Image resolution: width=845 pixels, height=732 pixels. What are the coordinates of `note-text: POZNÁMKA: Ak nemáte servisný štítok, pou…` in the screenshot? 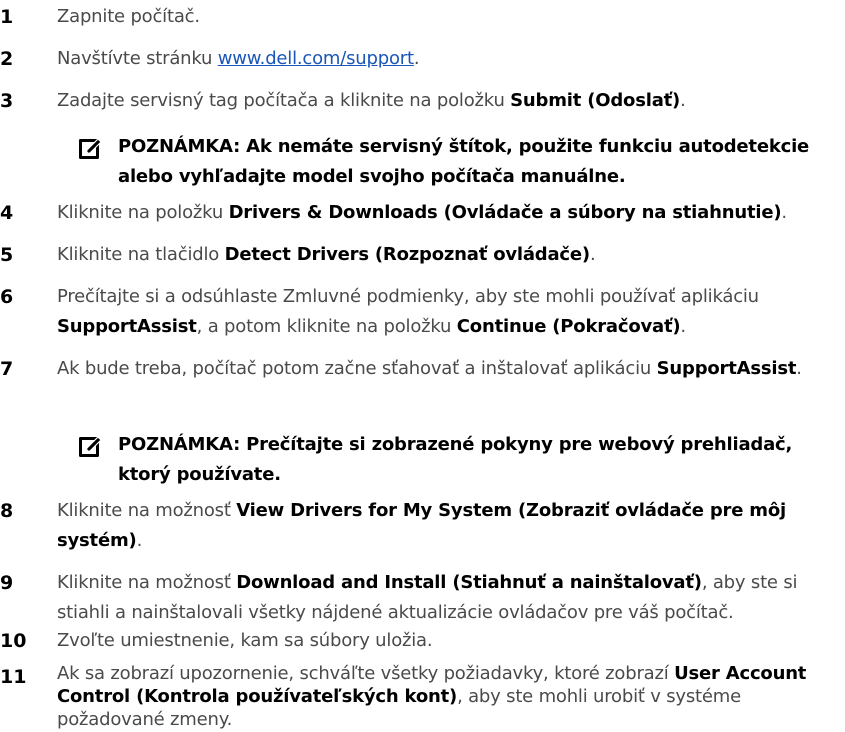 It's located at (464, 161).